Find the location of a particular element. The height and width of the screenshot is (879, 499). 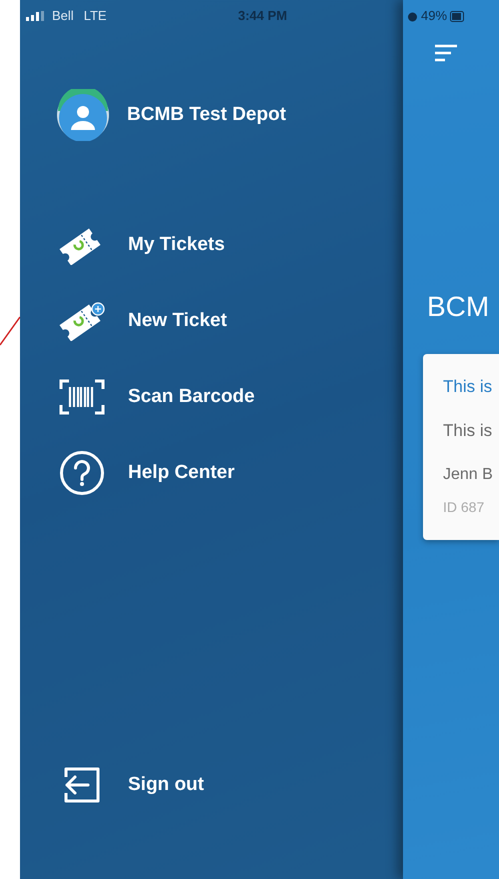

menu-item: Help Center is located at coordinates (211, 473).